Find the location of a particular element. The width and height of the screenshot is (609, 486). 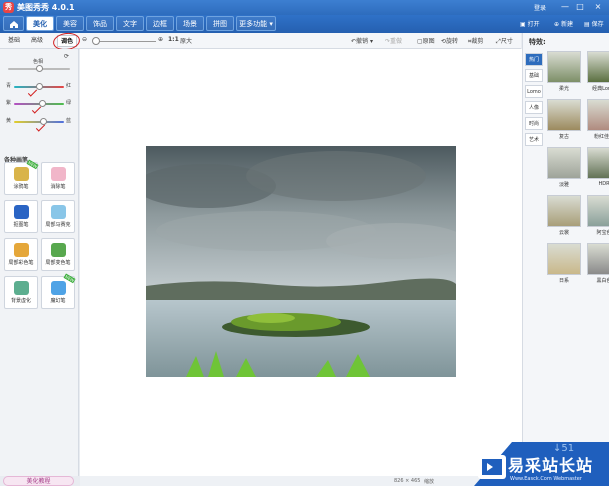

brush-mosaic: 局部马赛克 is located at coordinates (58, 216).